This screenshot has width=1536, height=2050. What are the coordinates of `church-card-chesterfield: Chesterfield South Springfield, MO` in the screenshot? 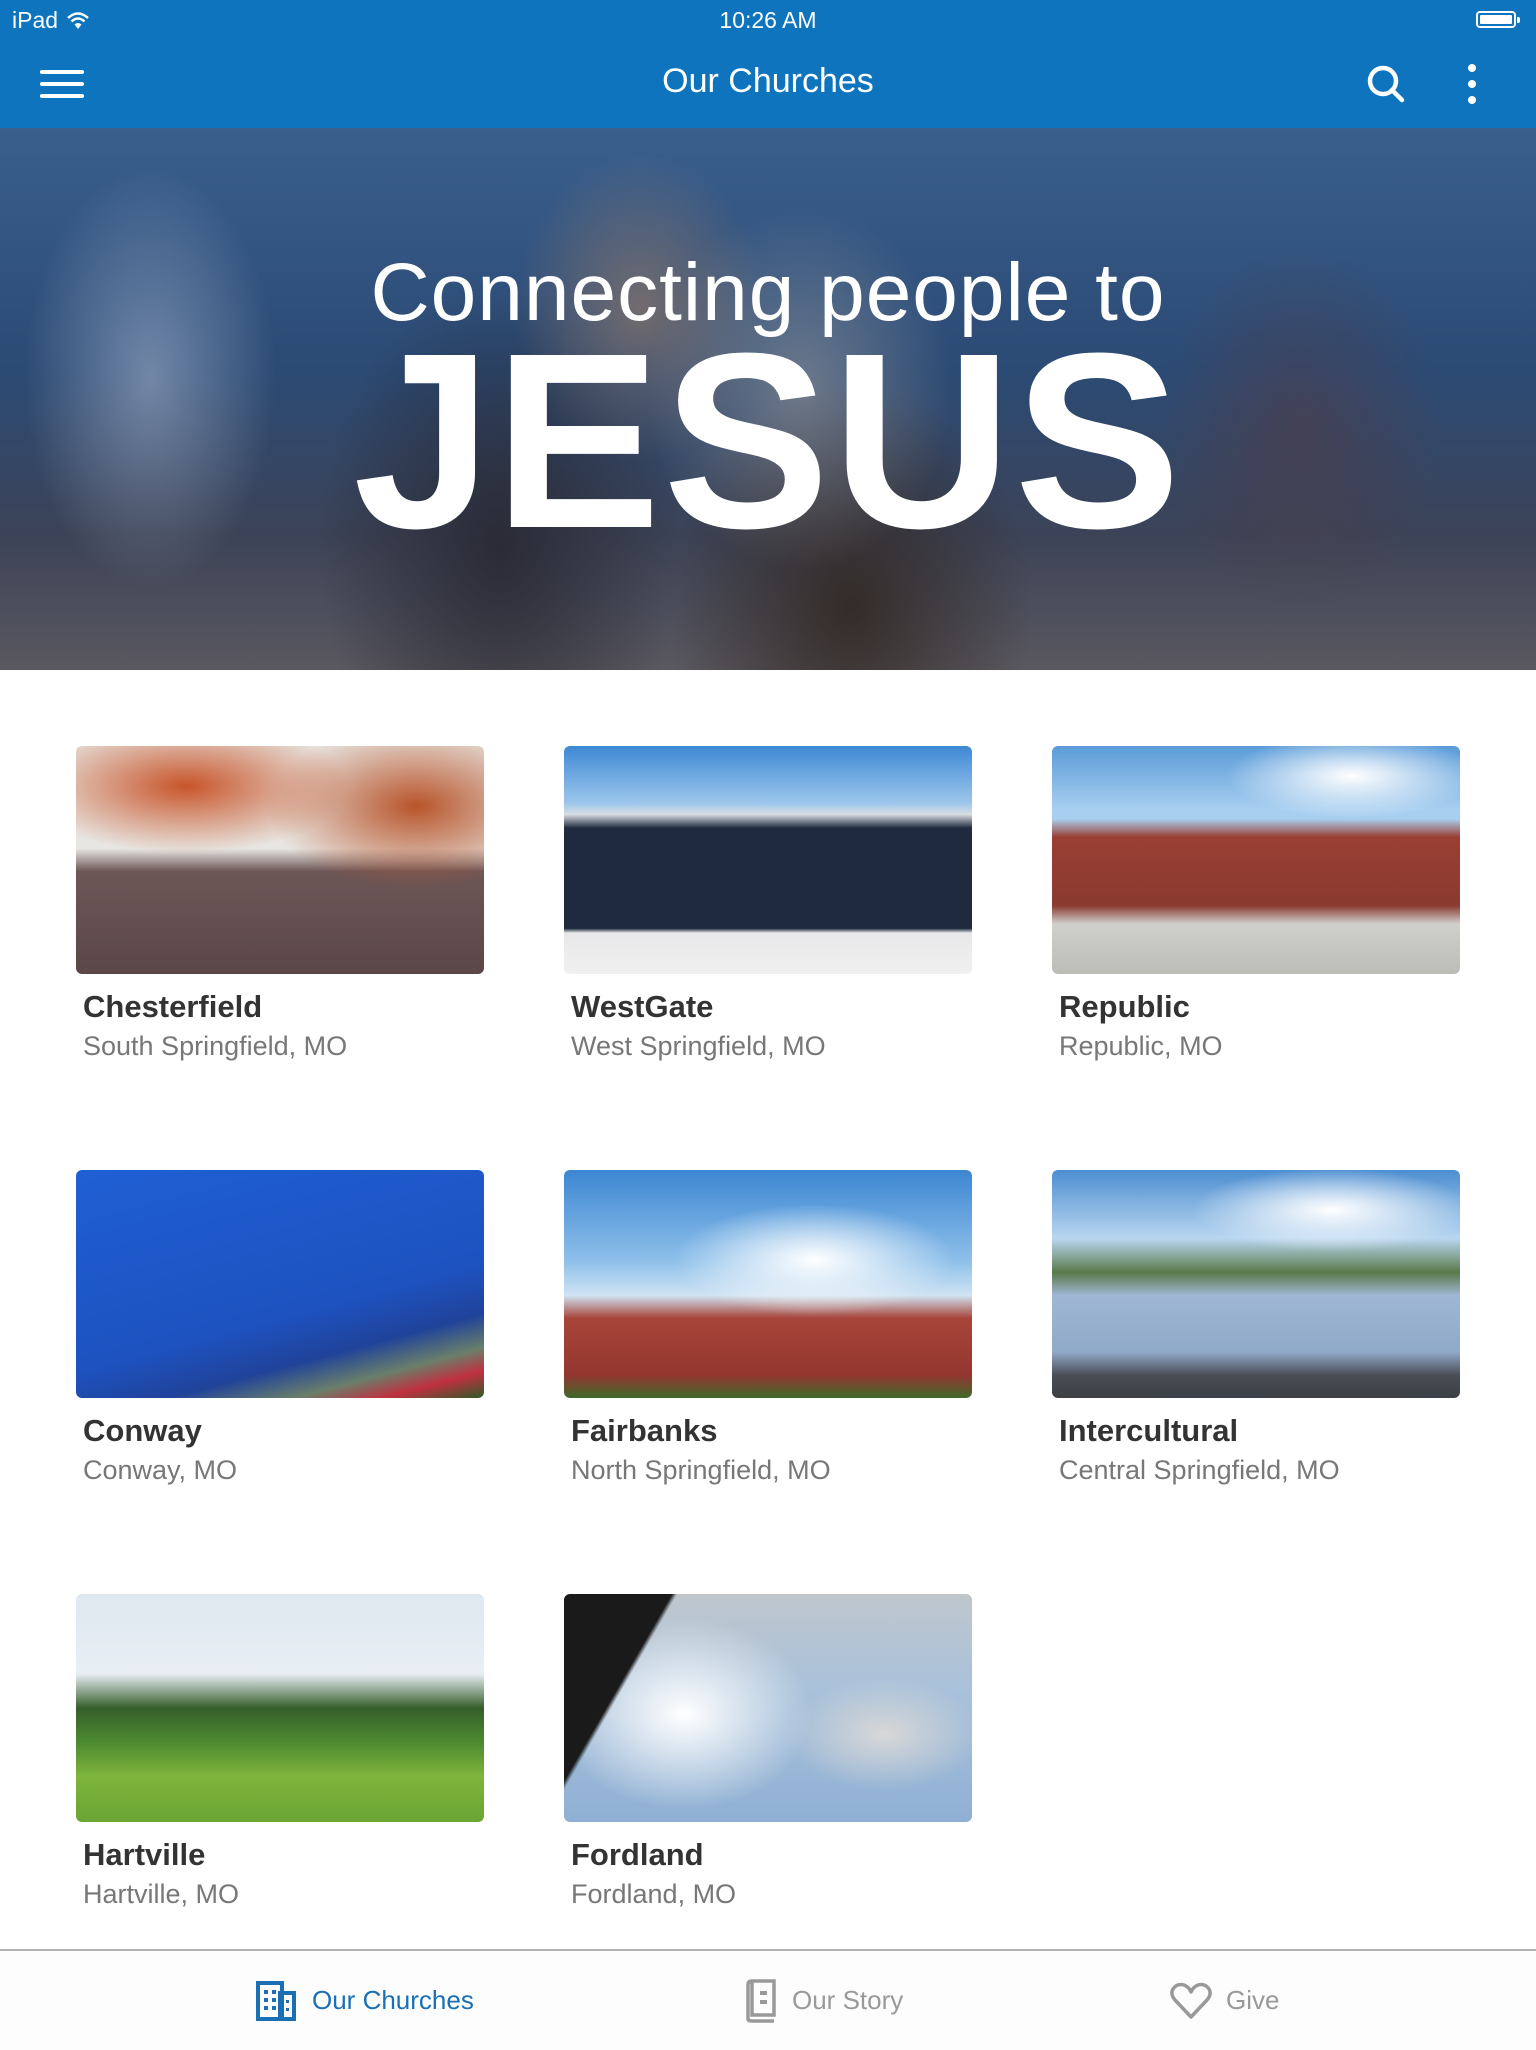 It's located at (280, 904).